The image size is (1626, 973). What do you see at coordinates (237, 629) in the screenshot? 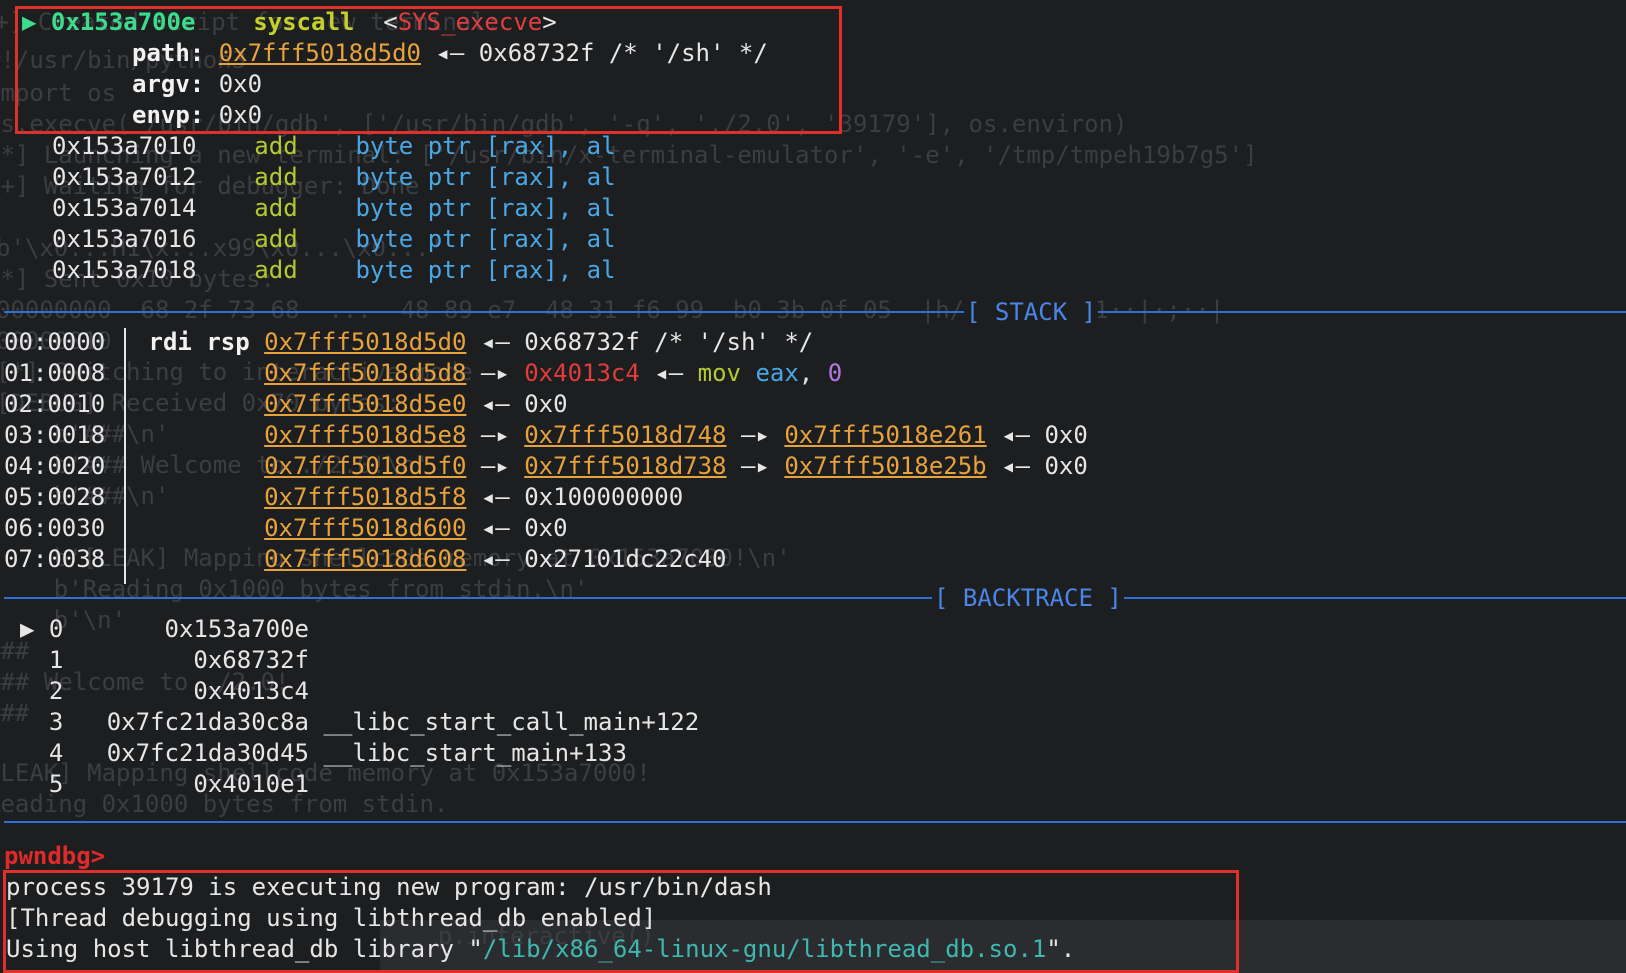
I see `frame-address: 0x153a700e` at bounding box center [237, 629].